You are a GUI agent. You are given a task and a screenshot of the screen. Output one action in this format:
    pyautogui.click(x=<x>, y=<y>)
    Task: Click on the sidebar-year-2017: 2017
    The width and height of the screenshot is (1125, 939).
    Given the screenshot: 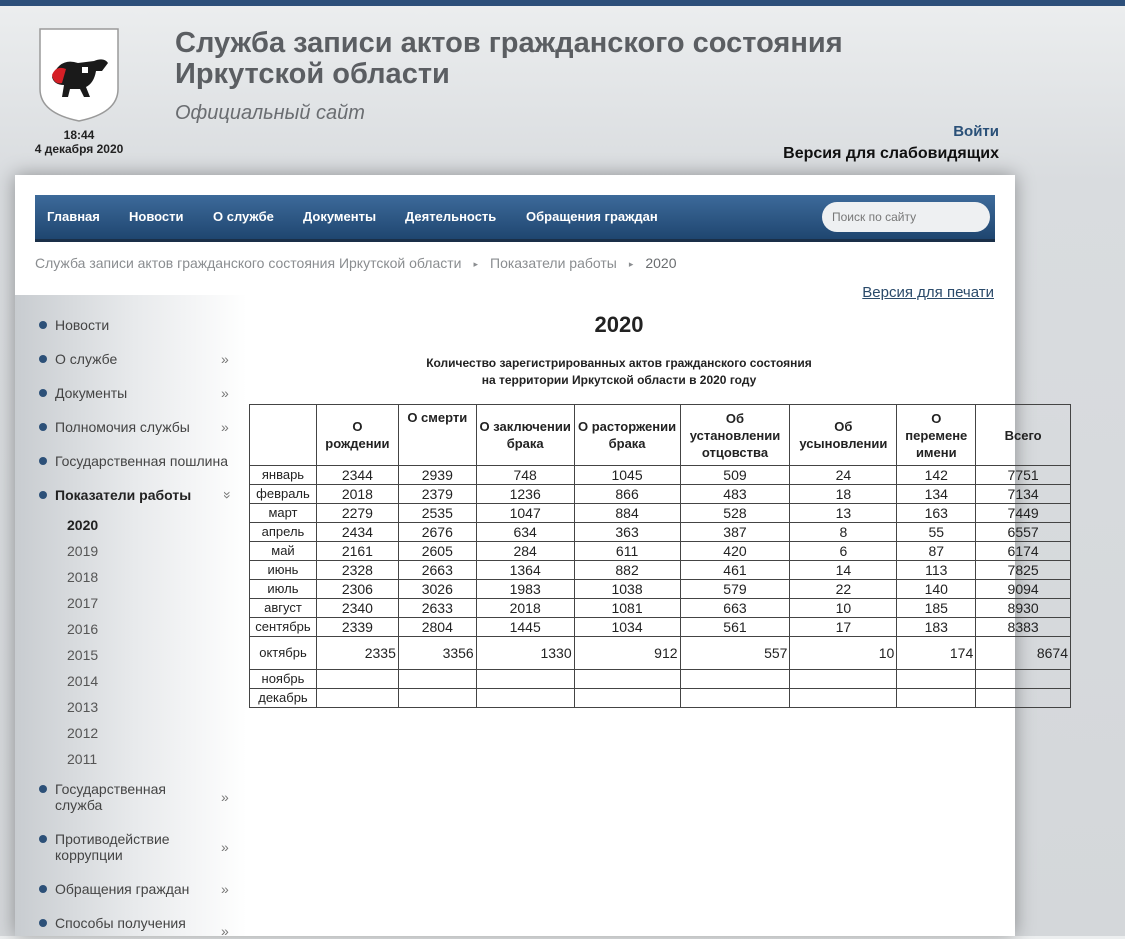 What is the action you would take?
    pyautogui.click(x=82, y=603)
    